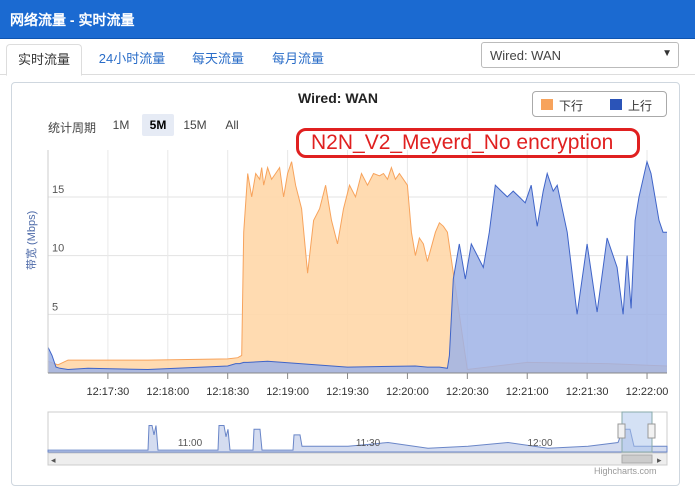  I want to click on y-tick-label: 5, so click(55, 307).